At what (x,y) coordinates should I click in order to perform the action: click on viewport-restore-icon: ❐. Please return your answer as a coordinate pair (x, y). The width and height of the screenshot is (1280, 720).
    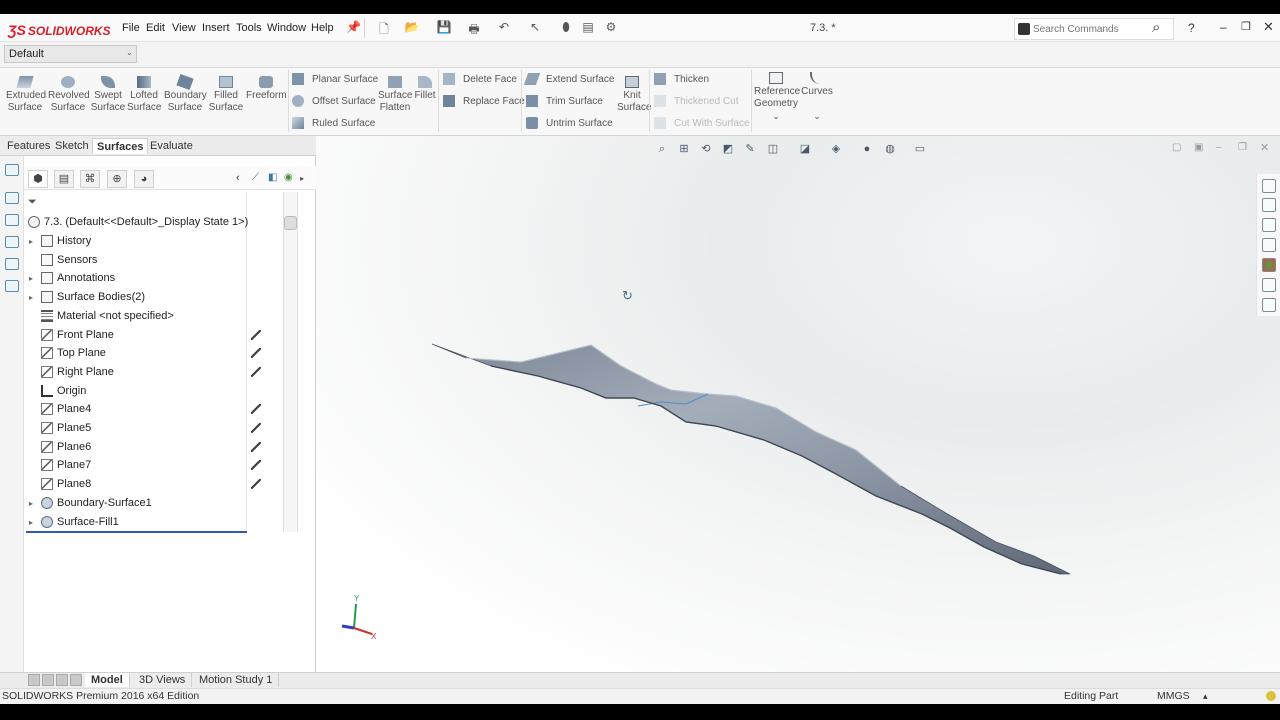
    Looking at the image, I should click on (1242, 147).